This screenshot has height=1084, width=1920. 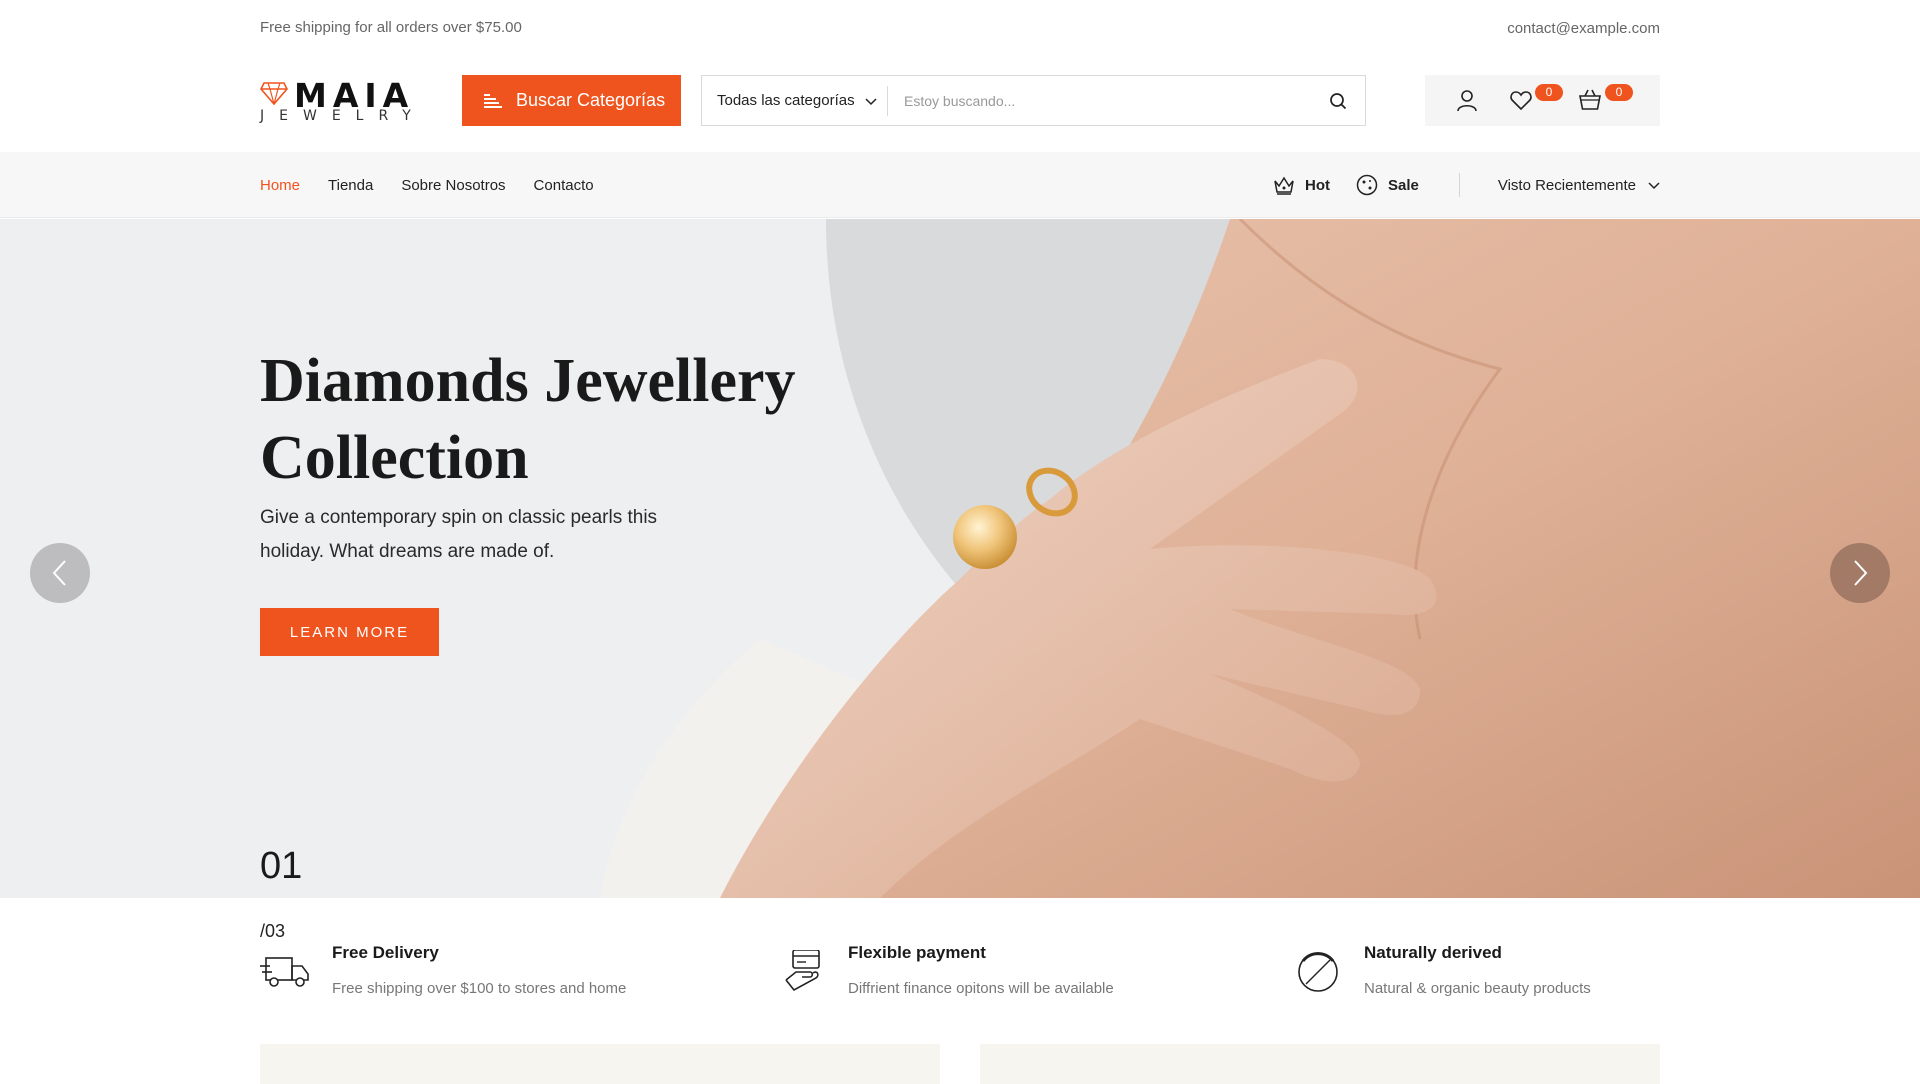 I want to click on nav-link-sobre-nosotros: Sobre Nosotros, so click(x=453, y=185).